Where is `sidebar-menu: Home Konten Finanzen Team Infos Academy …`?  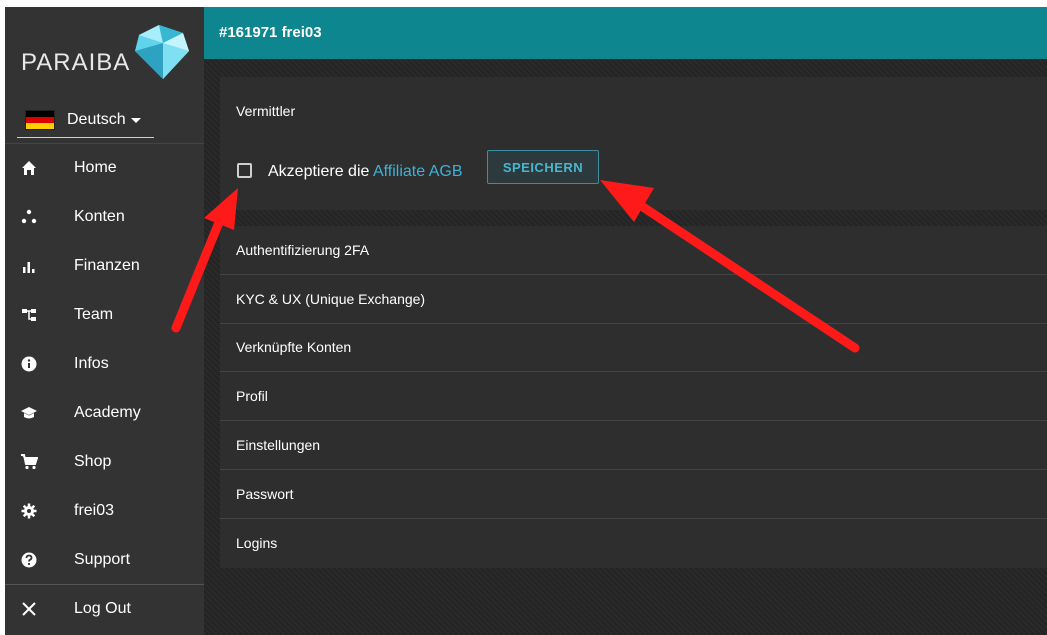 sidebar-menu: Home Konten Finanzen Team Infos Academy … is located at coordinates (104, 388).